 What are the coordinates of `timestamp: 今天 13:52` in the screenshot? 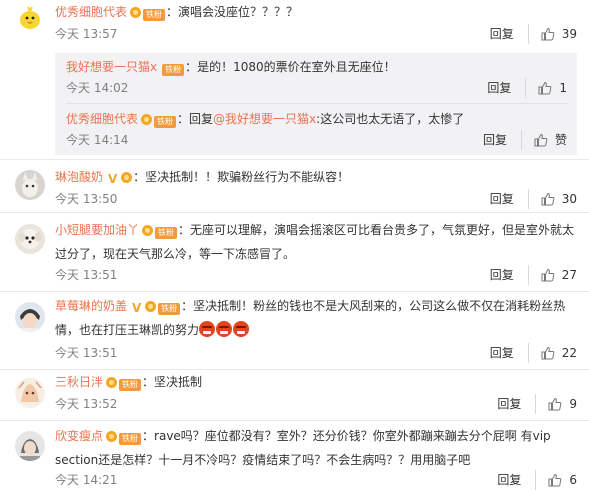 It's located at (86, 404).